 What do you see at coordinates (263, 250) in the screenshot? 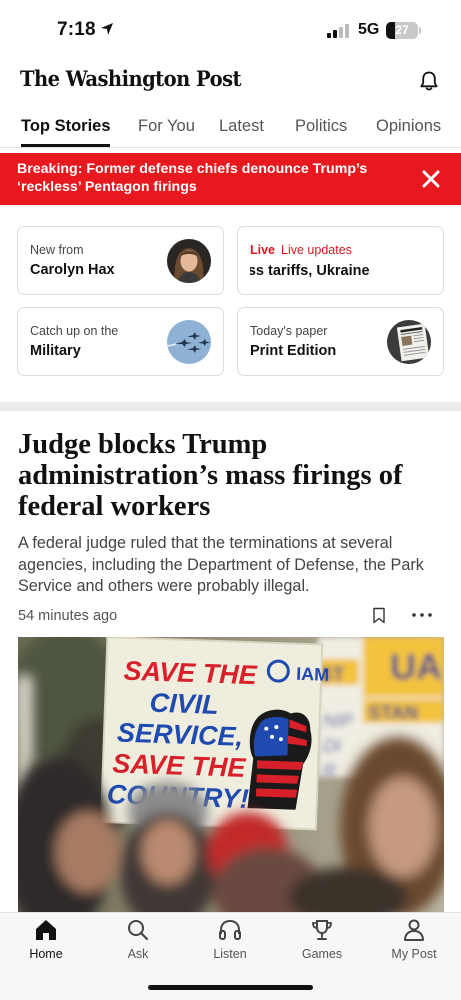
I see `live-badge: Live` at bounding box center [263, 250].